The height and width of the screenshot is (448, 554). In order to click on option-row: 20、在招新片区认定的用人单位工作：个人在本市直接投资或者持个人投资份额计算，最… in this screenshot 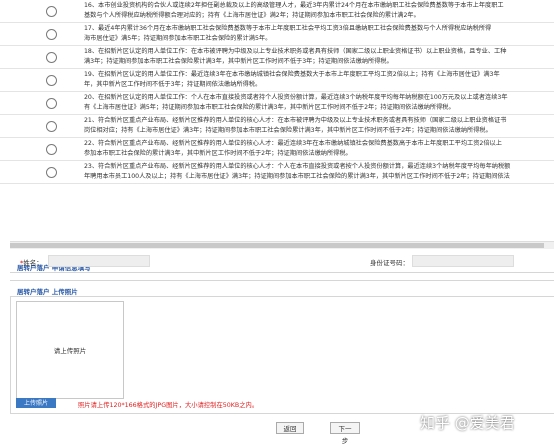, I will do `click(277, 103)`.